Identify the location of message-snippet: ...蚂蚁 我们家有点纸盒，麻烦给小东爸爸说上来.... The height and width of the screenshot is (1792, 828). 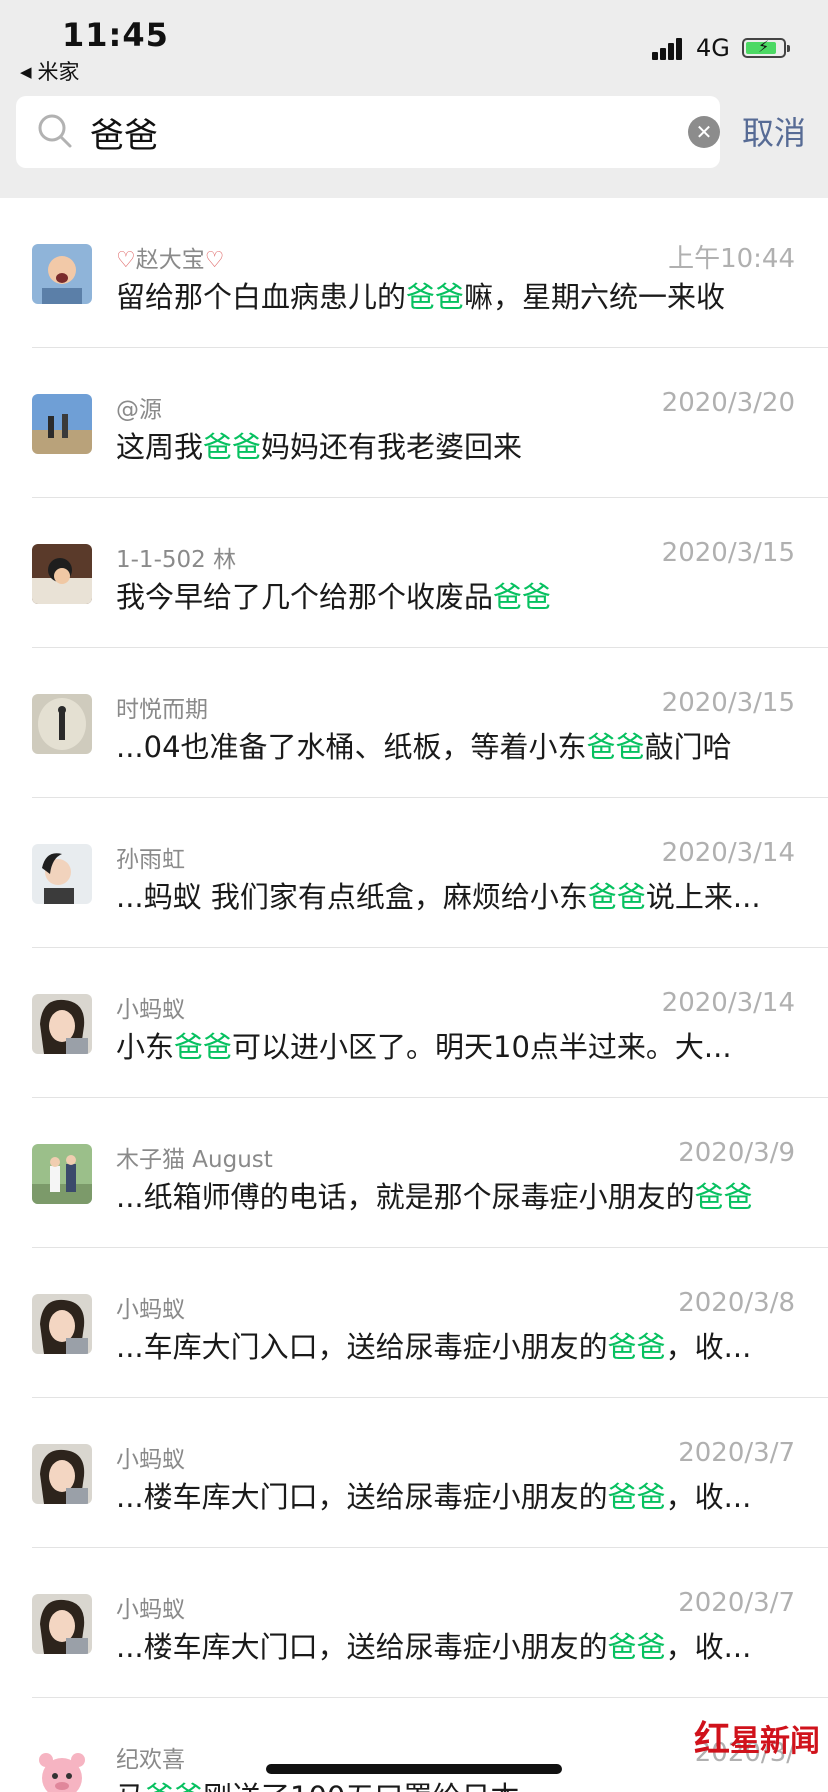
(438, 897).